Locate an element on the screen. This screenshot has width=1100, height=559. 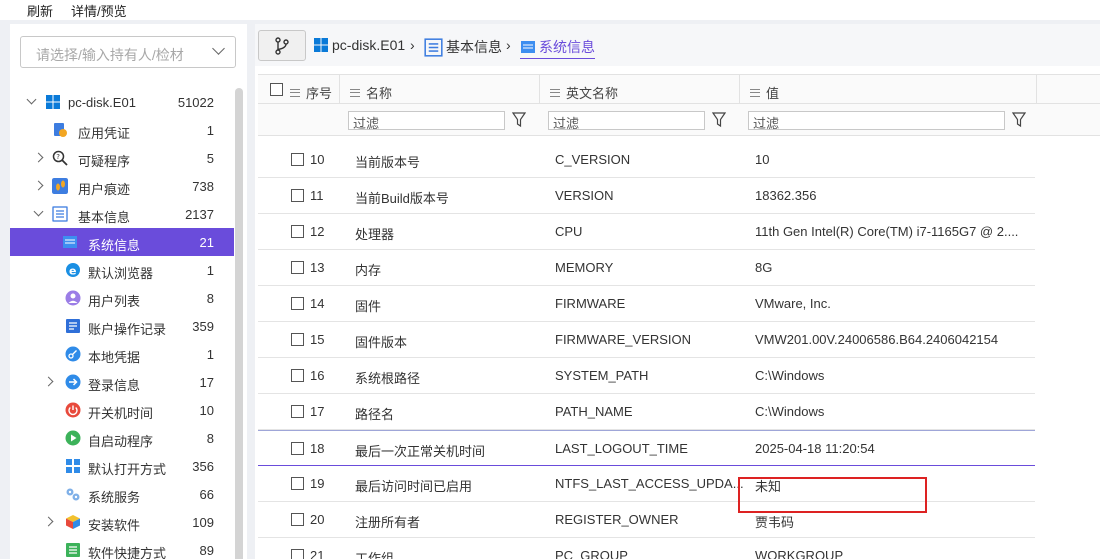
table-row: 16 系统根路径 SYSTEM_PATH C:\Windows is located at coordinates (646, 376).